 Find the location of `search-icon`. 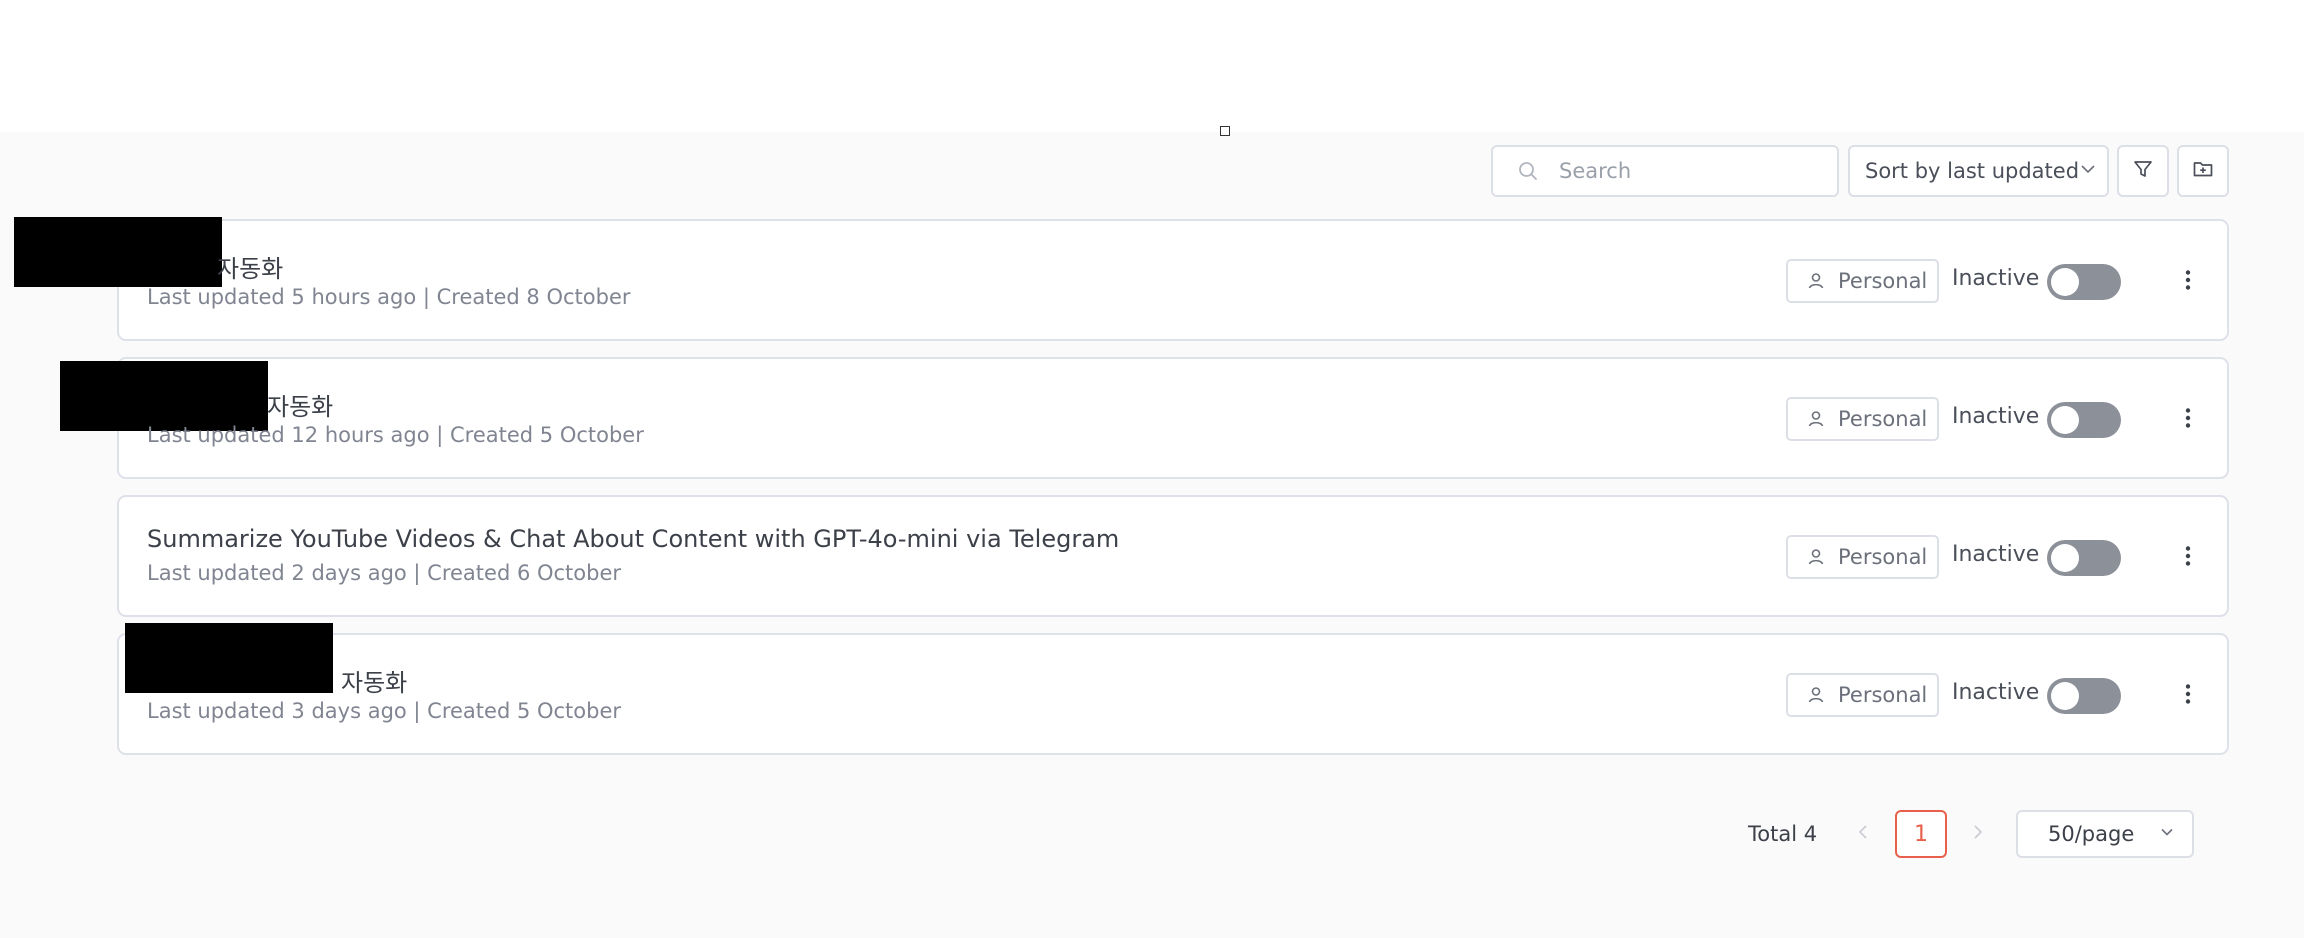

search-icon is located at coordinates (1528, 171).